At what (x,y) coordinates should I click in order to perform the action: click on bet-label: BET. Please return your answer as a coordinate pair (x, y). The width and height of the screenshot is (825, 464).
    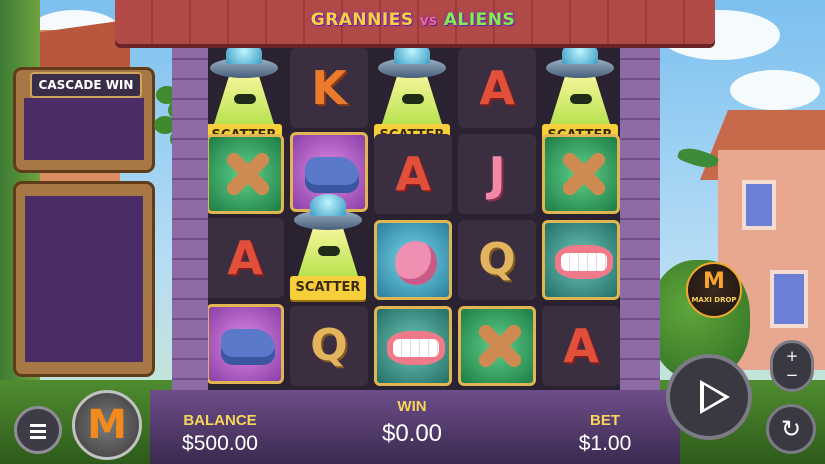
    Looking at the image, I should click on (605, 420).